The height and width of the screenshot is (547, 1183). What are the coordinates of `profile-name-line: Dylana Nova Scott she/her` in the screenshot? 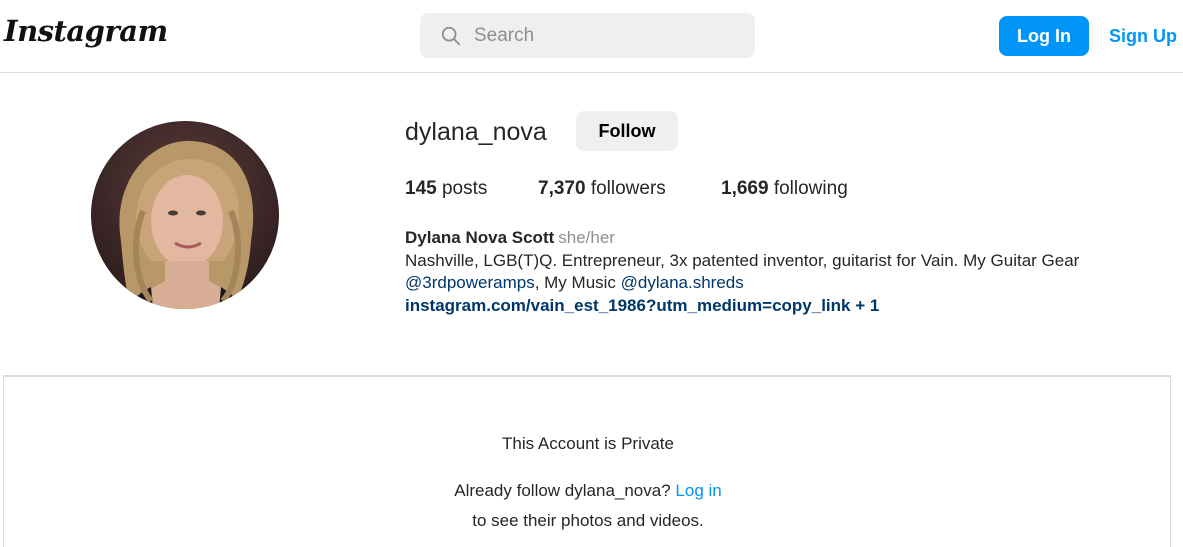 It's located at (510, 238).